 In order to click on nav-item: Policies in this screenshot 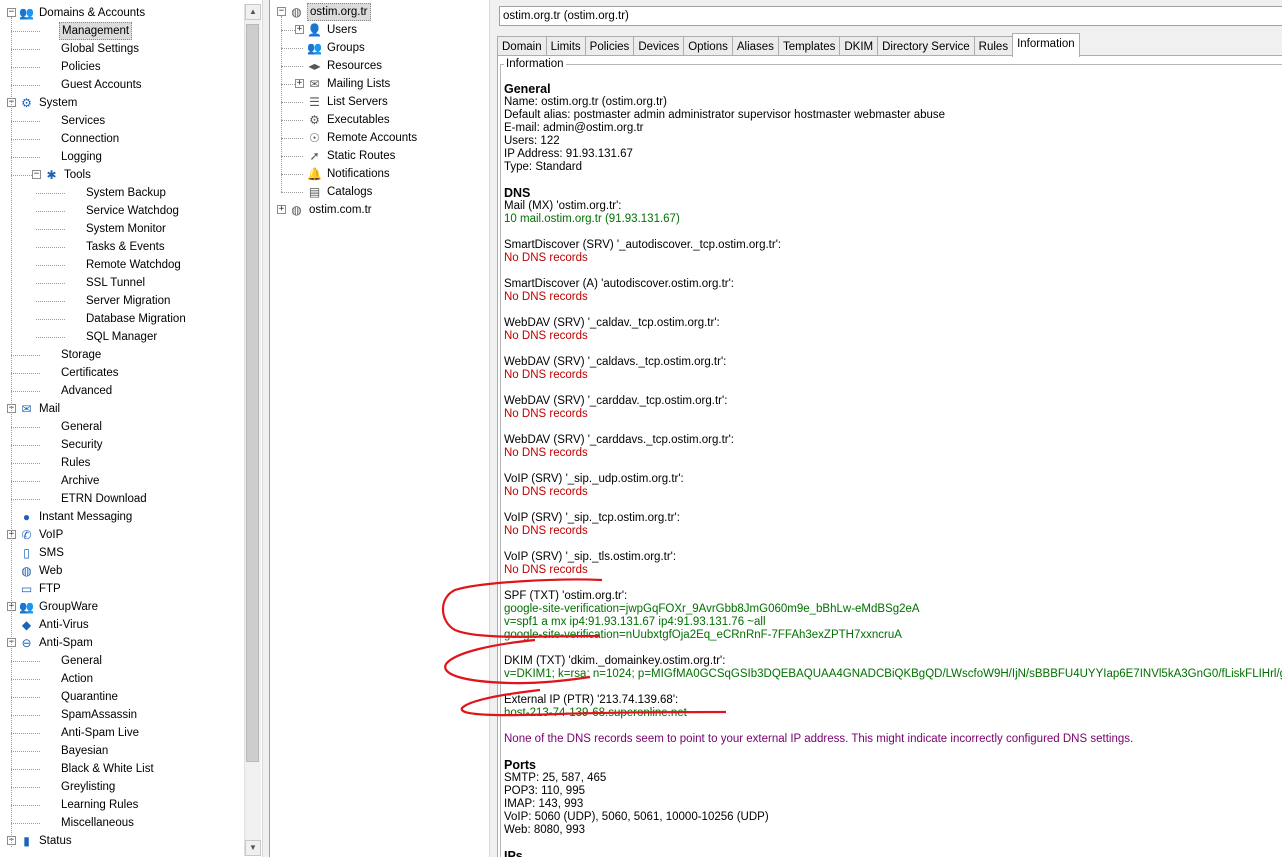, I will do `click(122, 67)`.